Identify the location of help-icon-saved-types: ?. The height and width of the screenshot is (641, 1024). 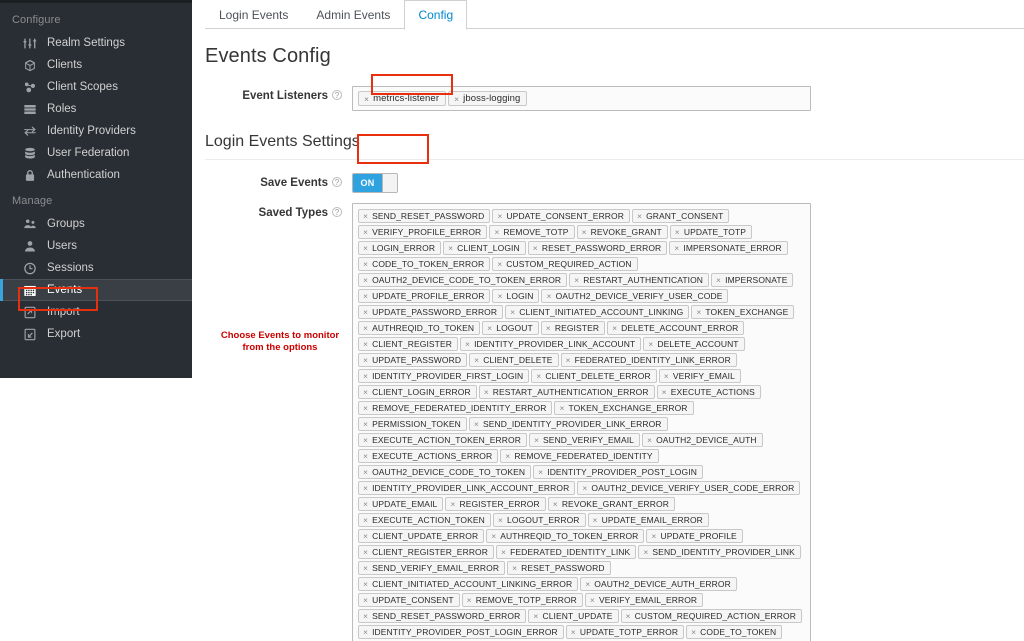
(337, 212).